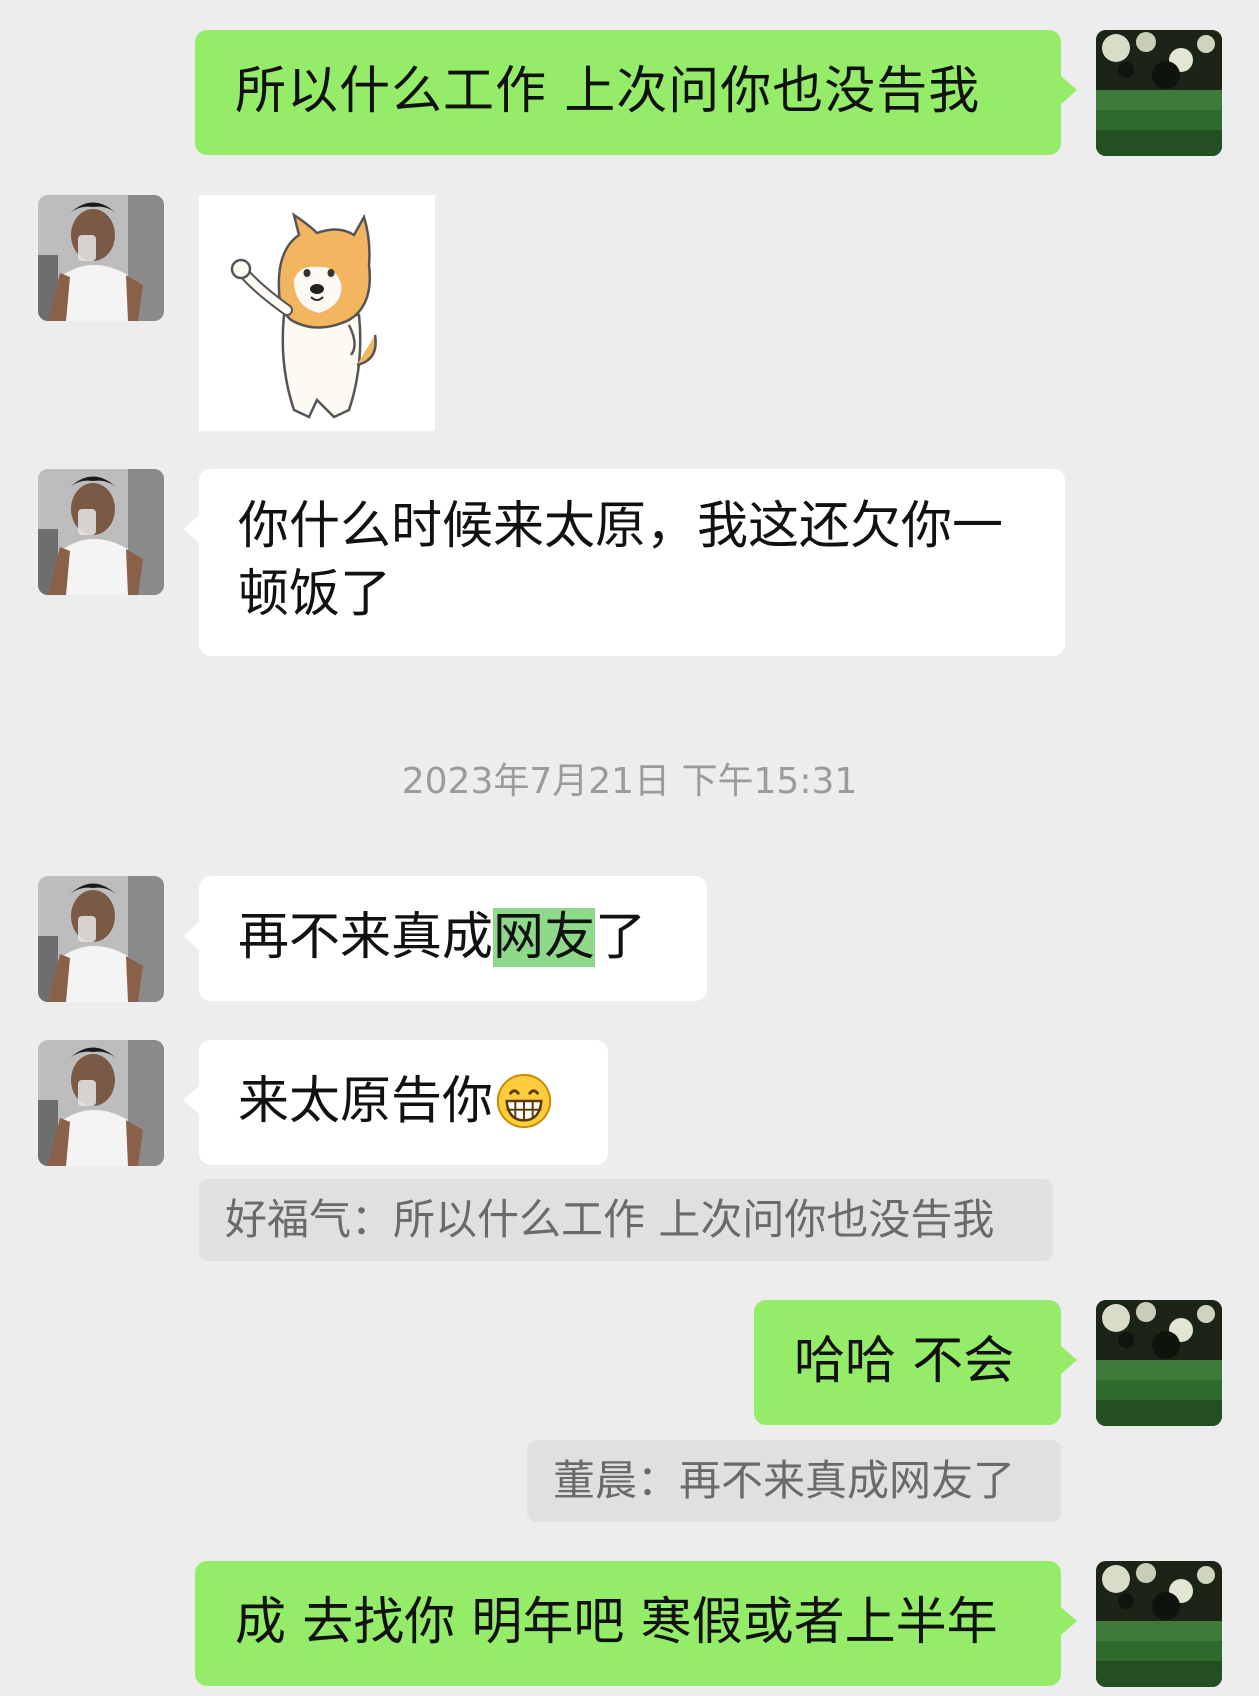 This screenshot has width=1259, height=1696. I want to click on message-bubble-self: 成 去找你 明年吧 寒假或者上半年, so click(636, 1623).